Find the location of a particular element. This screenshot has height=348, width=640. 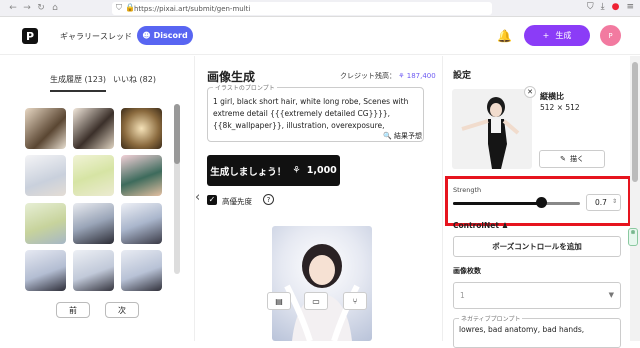

result-figure is located at coordinates (322, 292).